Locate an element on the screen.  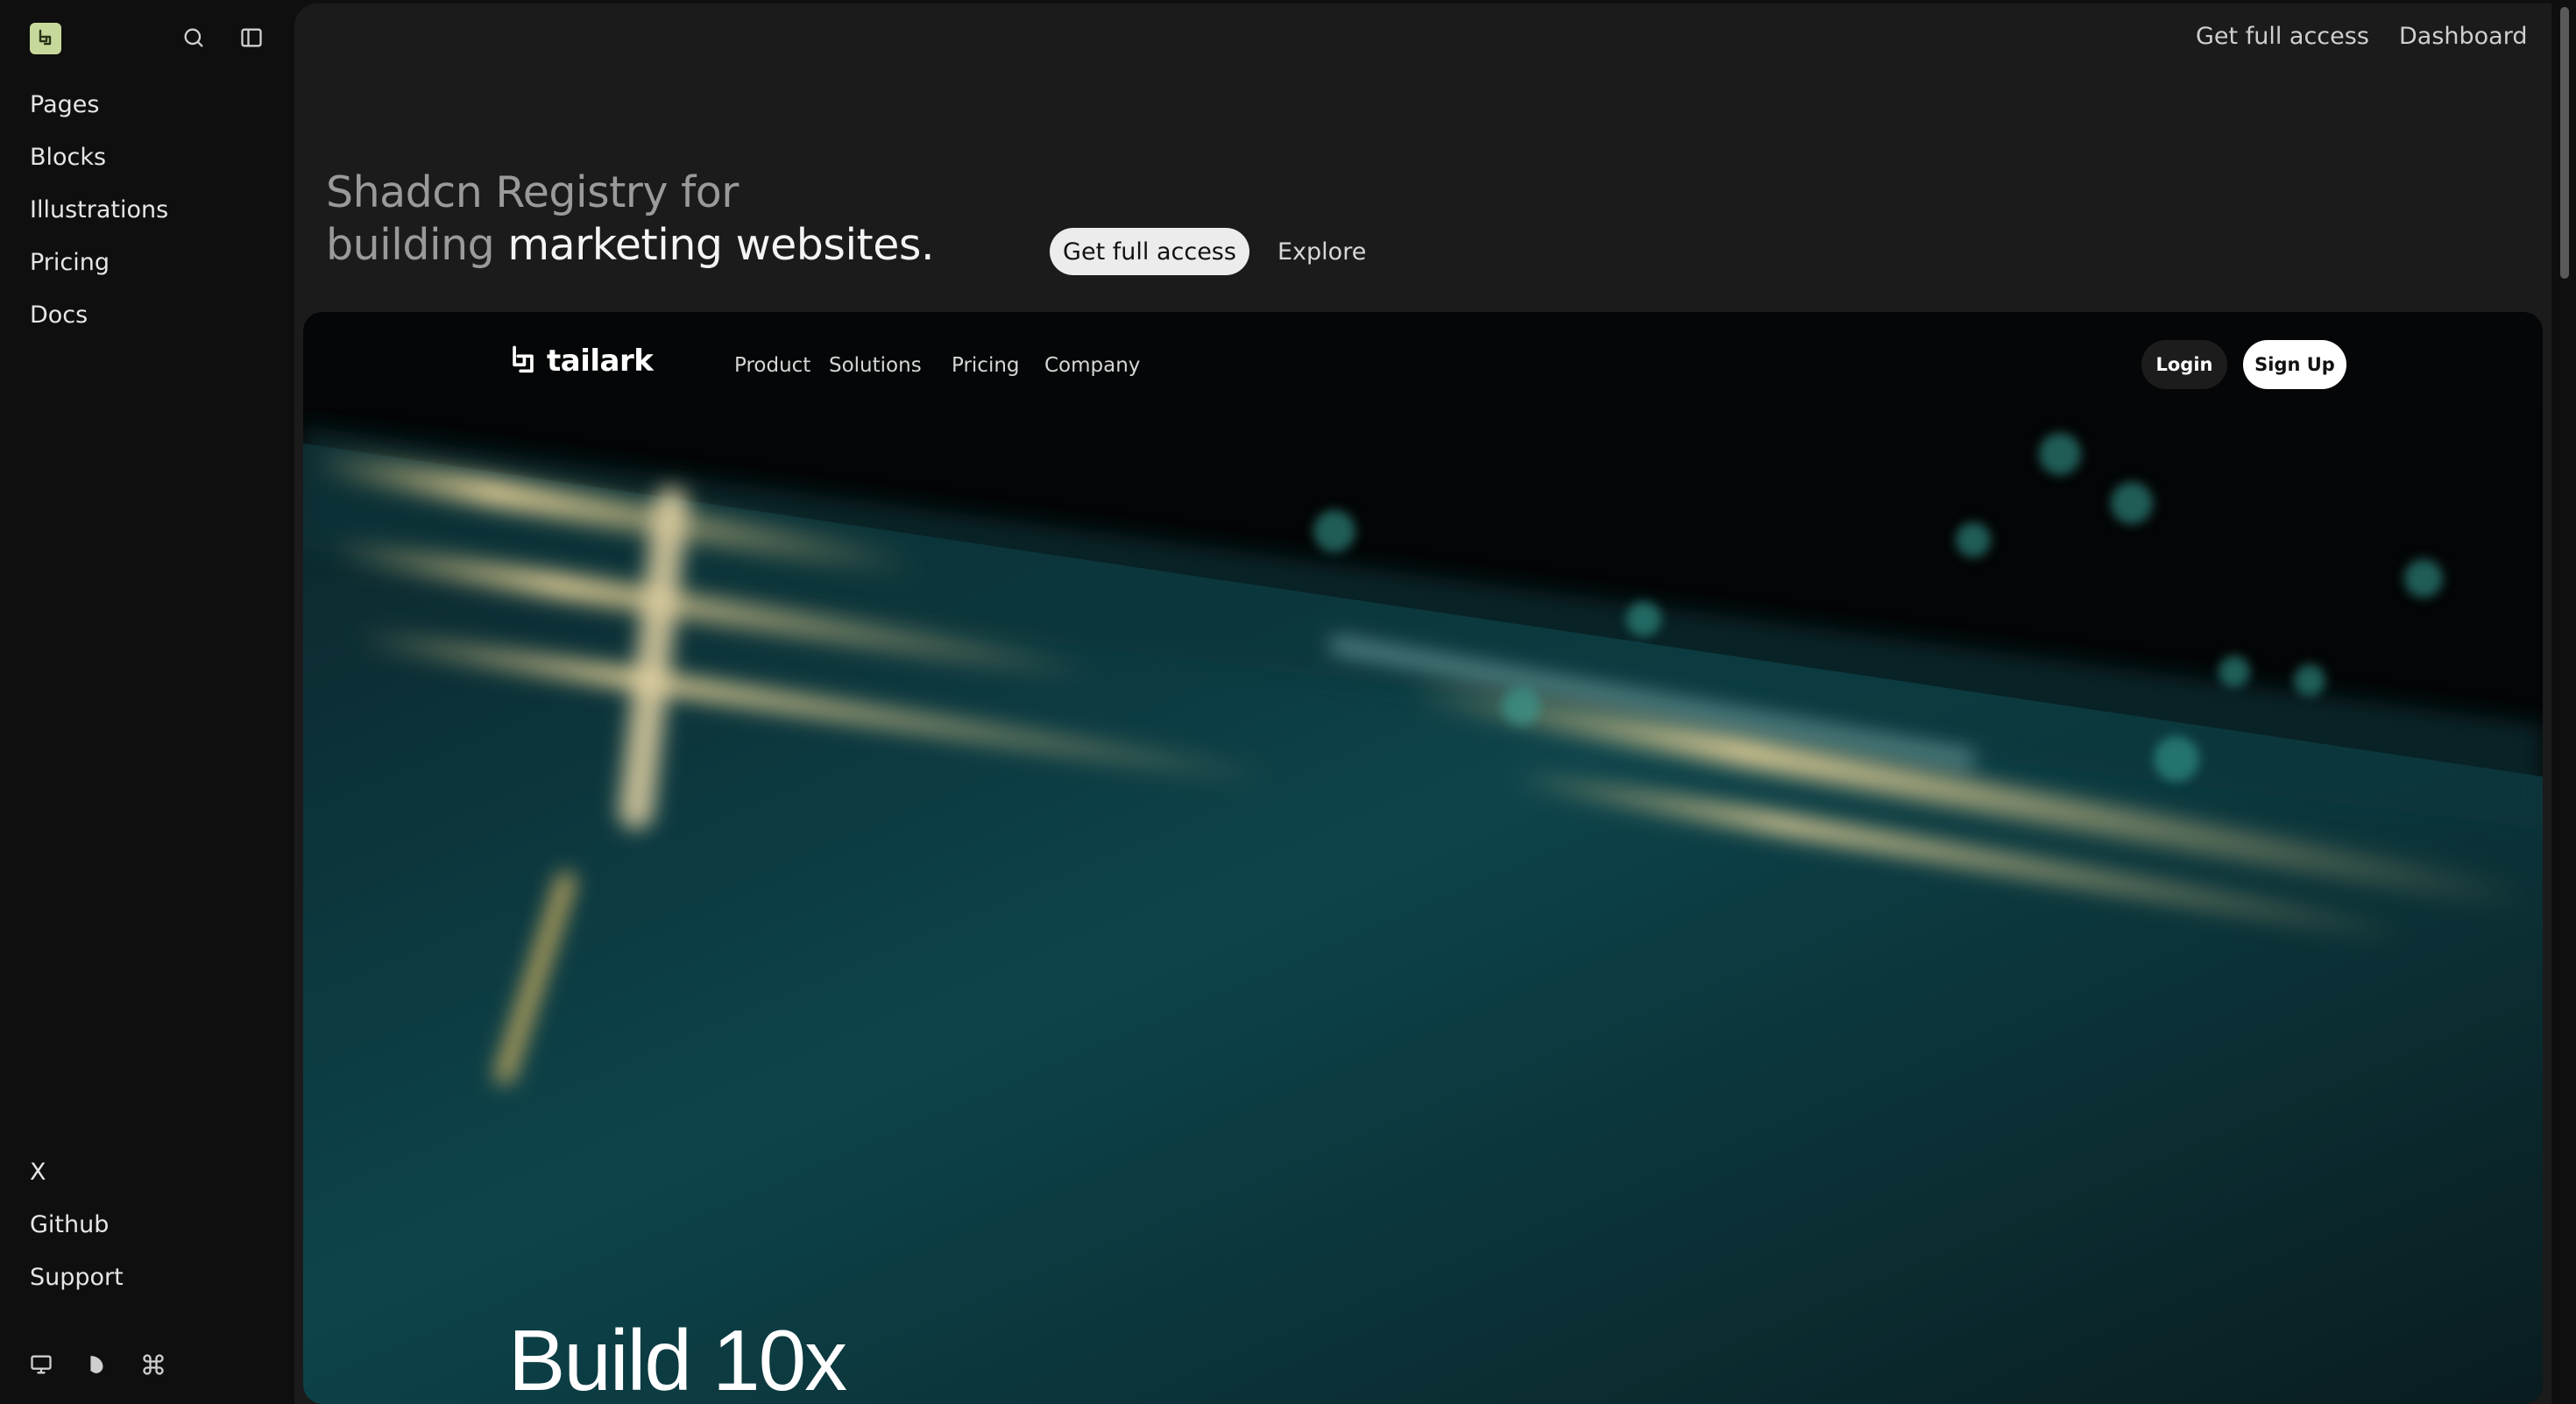
preview-brand: tailark is located at coordinates (581, 361).